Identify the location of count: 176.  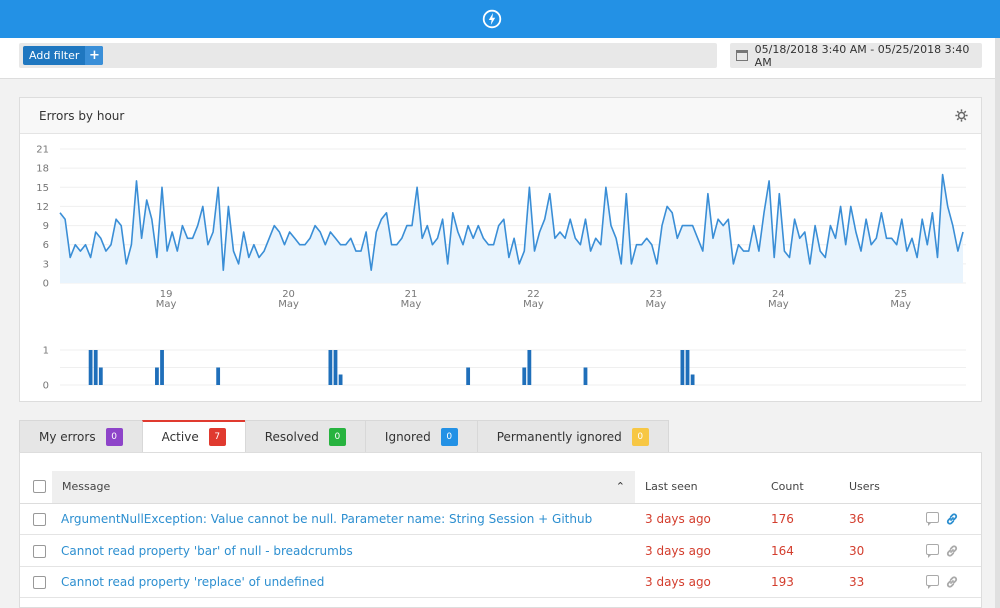
(782, 519).